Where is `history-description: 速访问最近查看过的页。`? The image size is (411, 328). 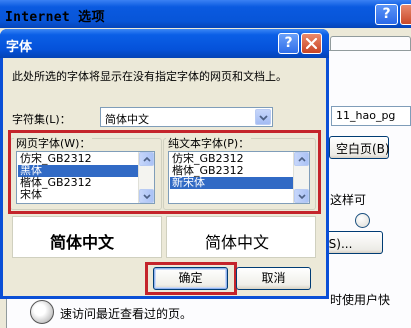
history-description: 速访问最近查看过的页。 is located at coordinates (126, 314).